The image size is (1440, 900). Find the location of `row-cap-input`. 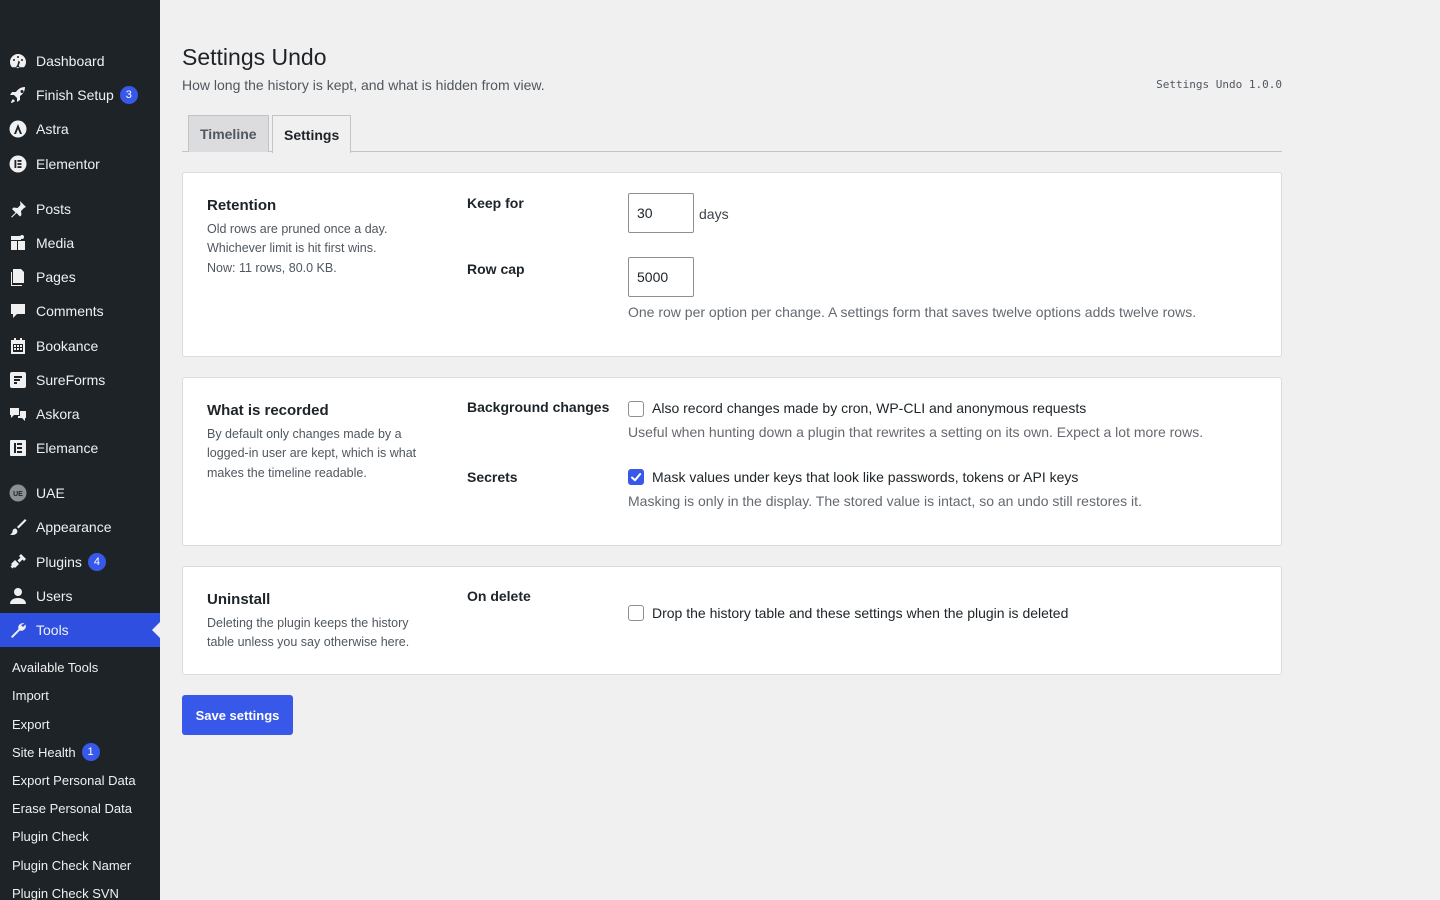

row-cap-input is located at coordinates (661, 277).